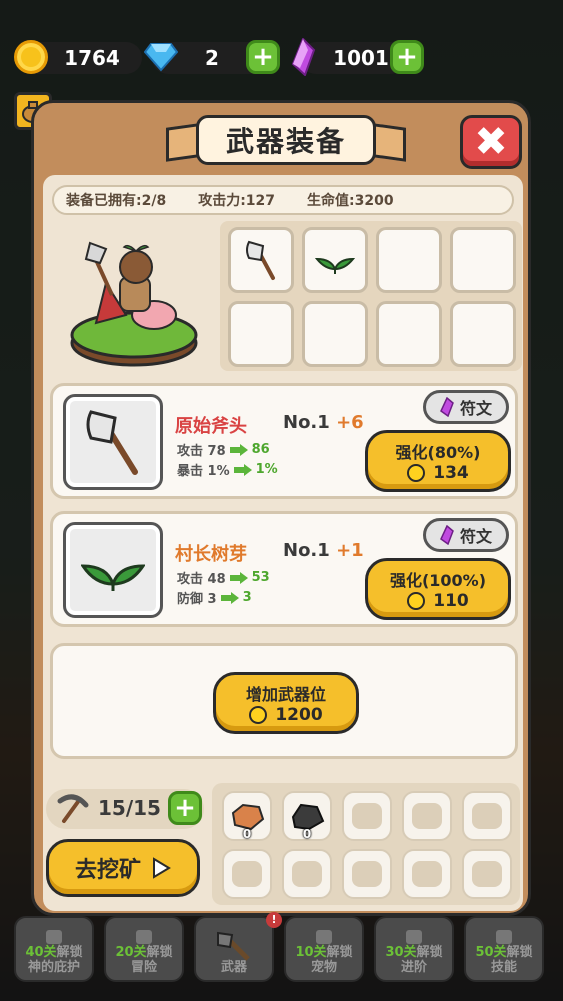 The height and width of the screenshot is (1001, 563). Describe the element at coordinates (438, 580) in the screenshot. I see `upgrade-label: 强化(100%)` at that location.